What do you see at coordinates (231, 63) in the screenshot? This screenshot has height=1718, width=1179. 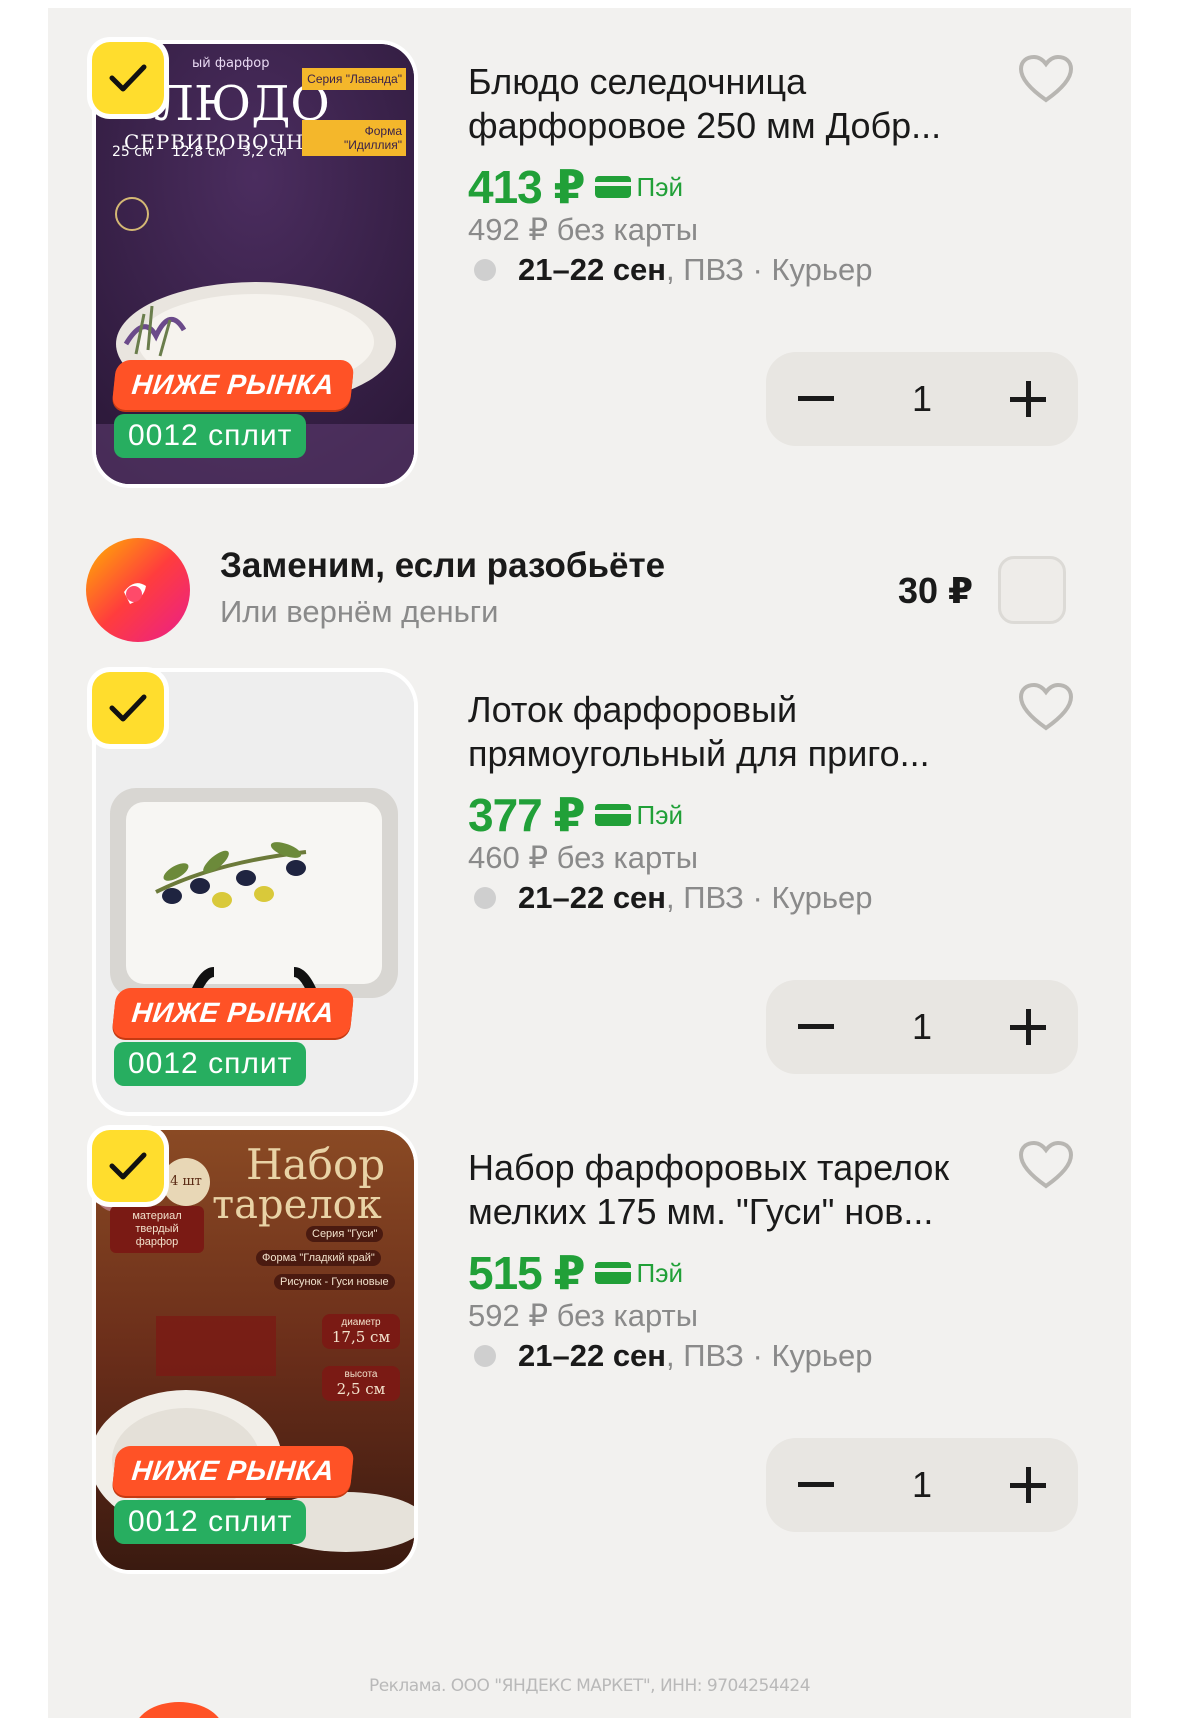 I see `image-caption-top: ый фарфор` at bounding box center [231, 63].